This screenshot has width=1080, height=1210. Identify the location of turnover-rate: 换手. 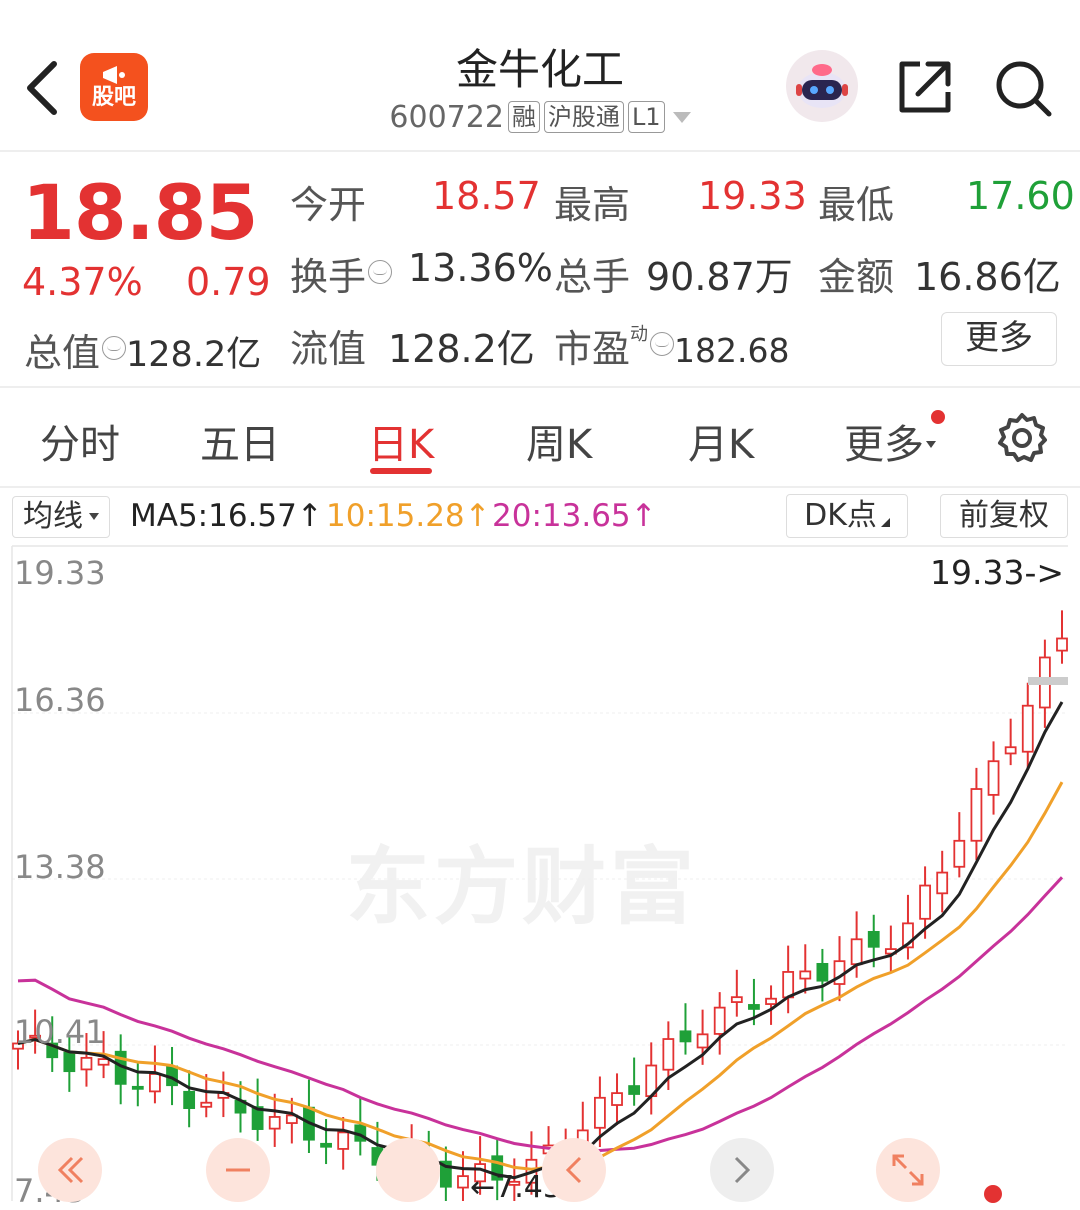
(341, 273).